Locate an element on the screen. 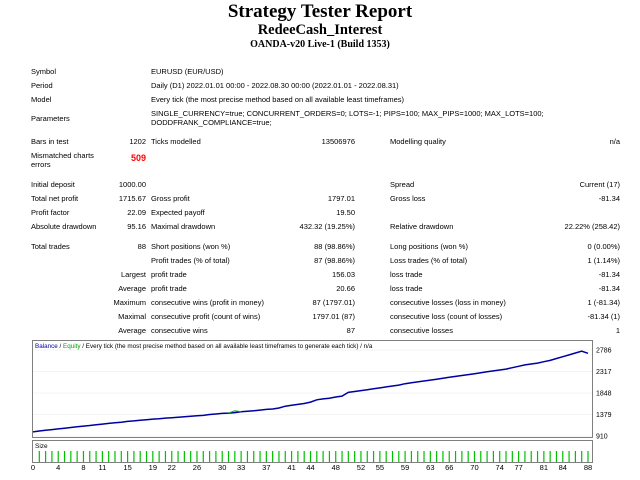  ticks-label: Ticks modelled is located at coordinates (176, 141).